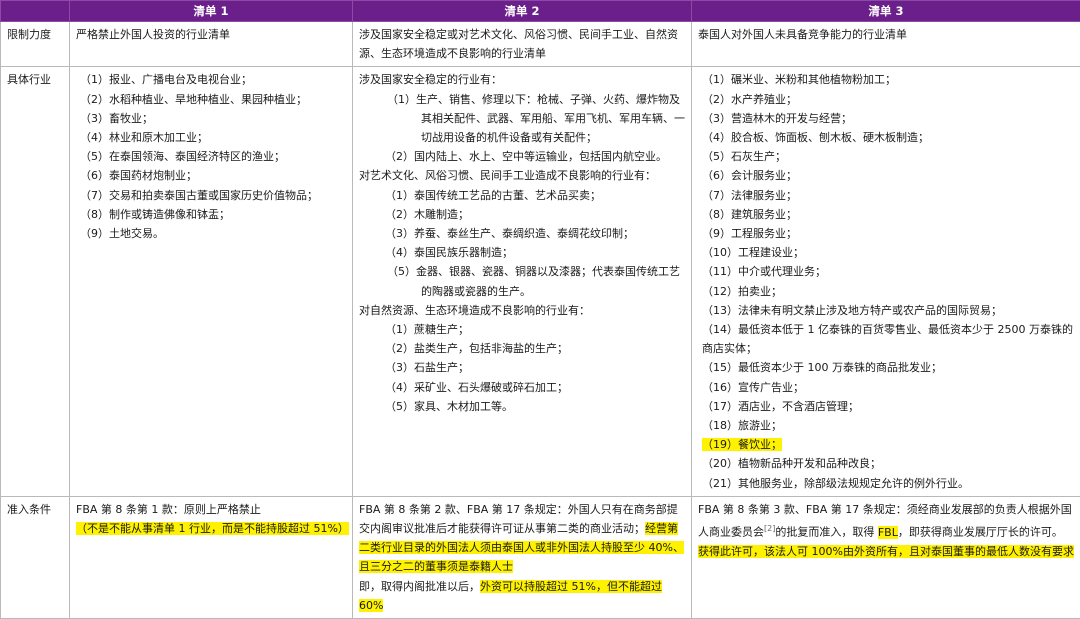 This screenshot has width=1080, height=619. What do you see at coordinates (522, 11) in the screenshot?
I see `header-list-2: 清单 2` at bounding box center [522, 11].